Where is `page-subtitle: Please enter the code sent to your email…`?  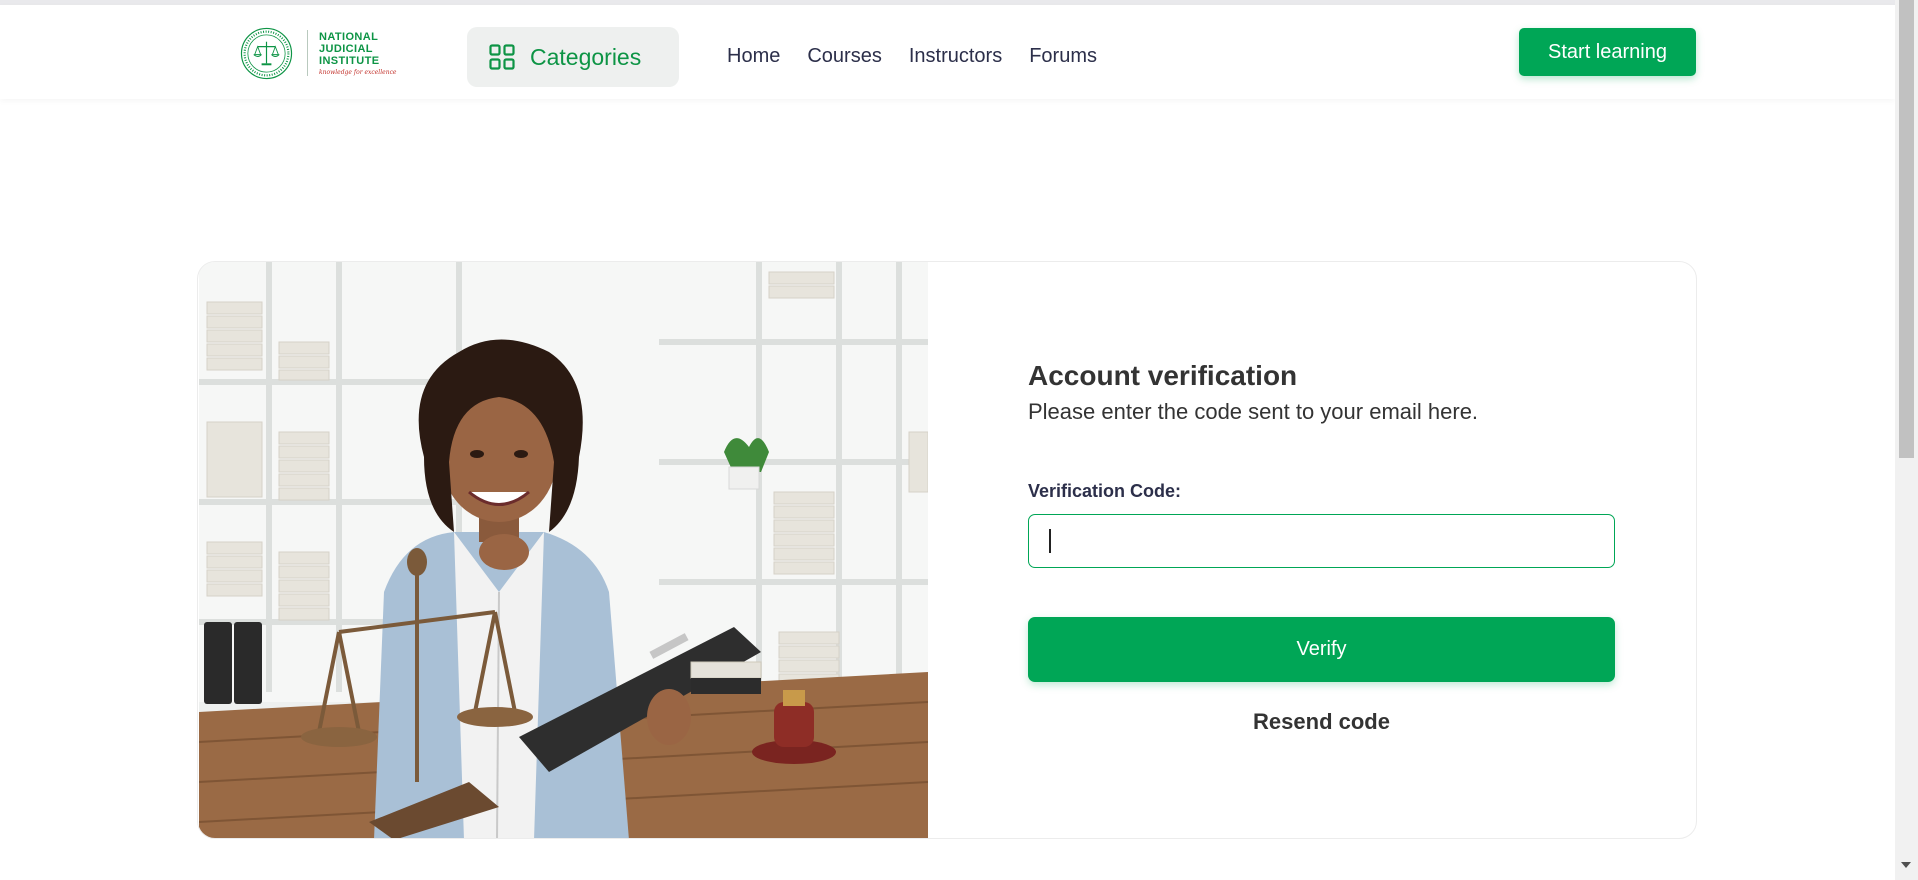
page-subtitle: Please enter the code sent to your email… is located at coordinates (1253, 411).